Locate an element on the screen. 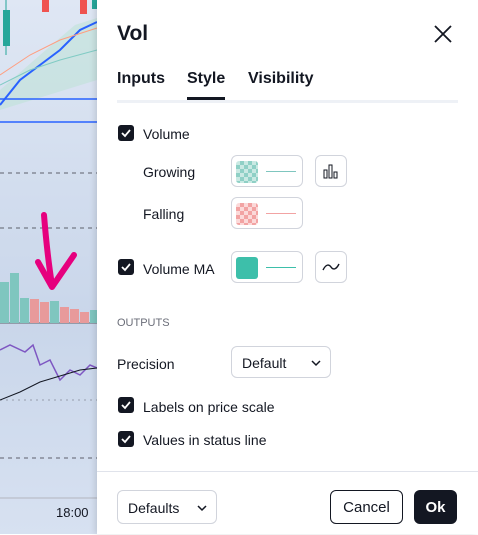  growing-label: Growing is located at coordinates (169, 172).